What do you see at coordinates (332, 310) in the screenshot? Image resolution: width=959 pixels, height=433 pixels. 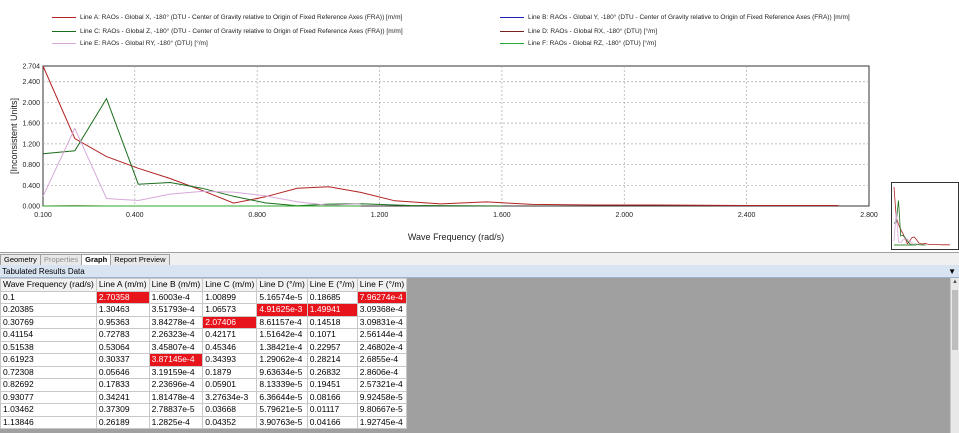 I see `table-cell: 1.49941` at bounding box center [332, 310].